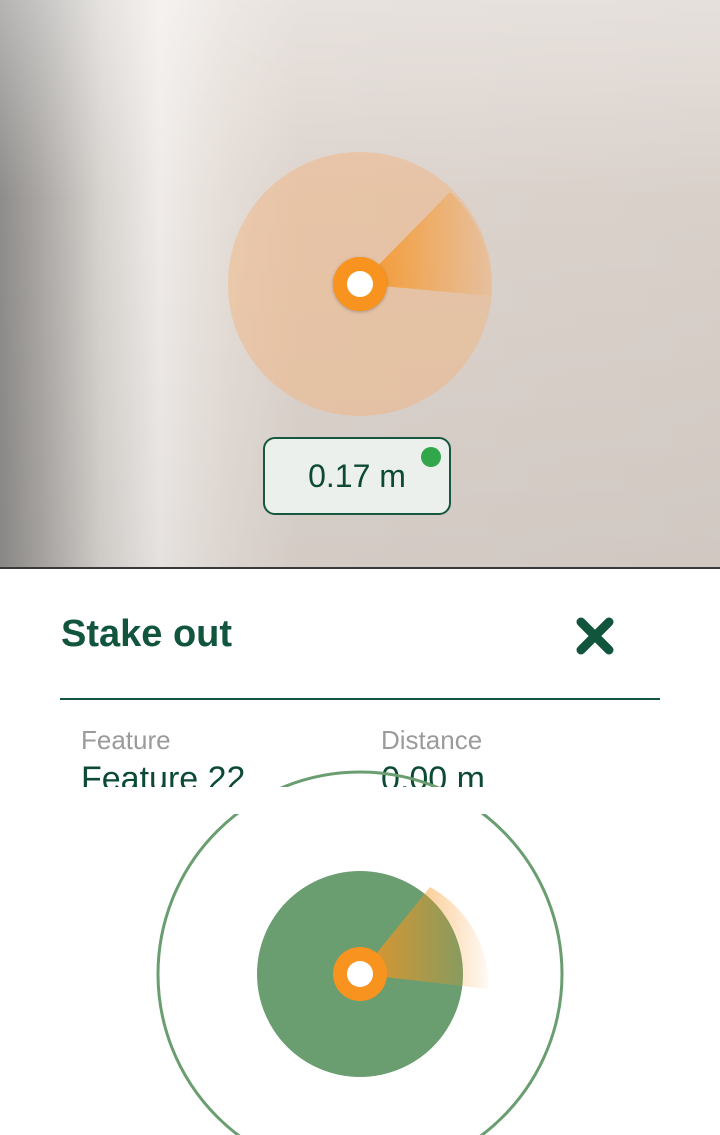 The image size is (720, 1135). I want to click on location-marker-center, so click(360, 284).